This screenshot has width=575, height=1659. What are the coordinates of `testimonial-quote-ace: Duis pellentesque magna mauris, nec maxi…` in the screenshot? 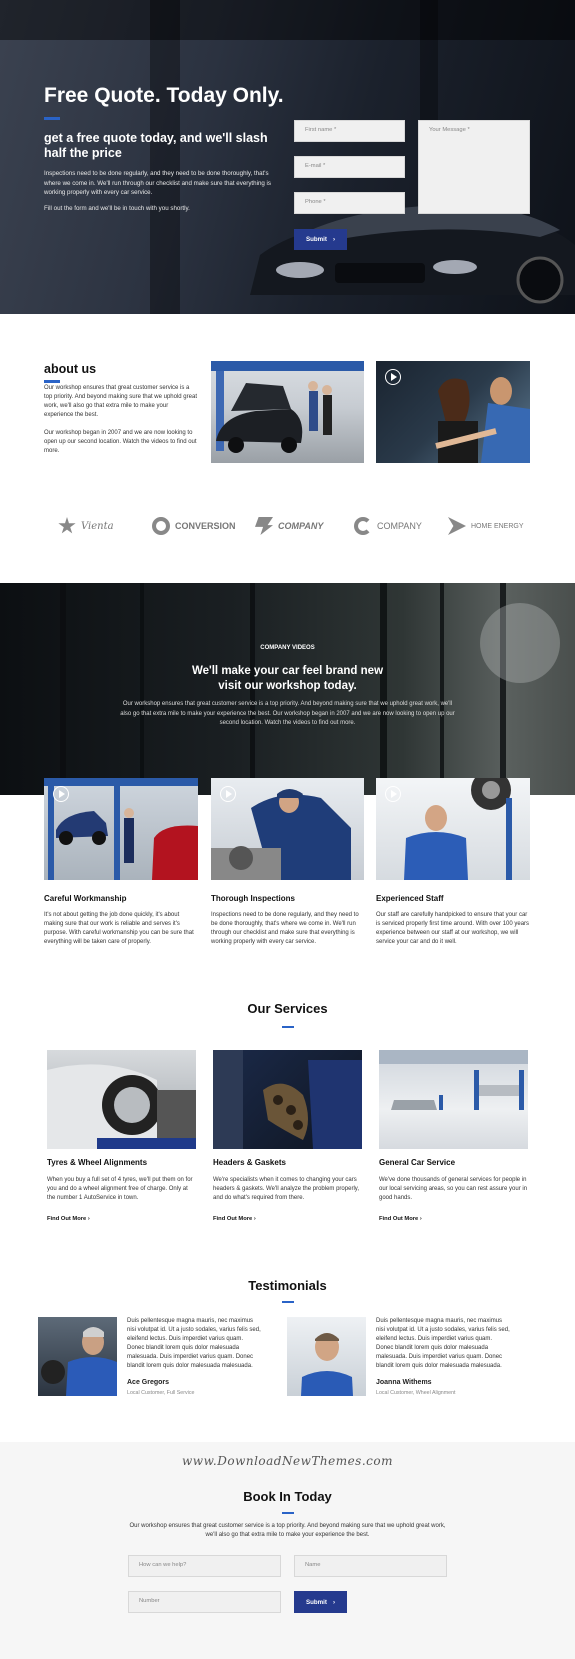 It's located at (194, 1343).